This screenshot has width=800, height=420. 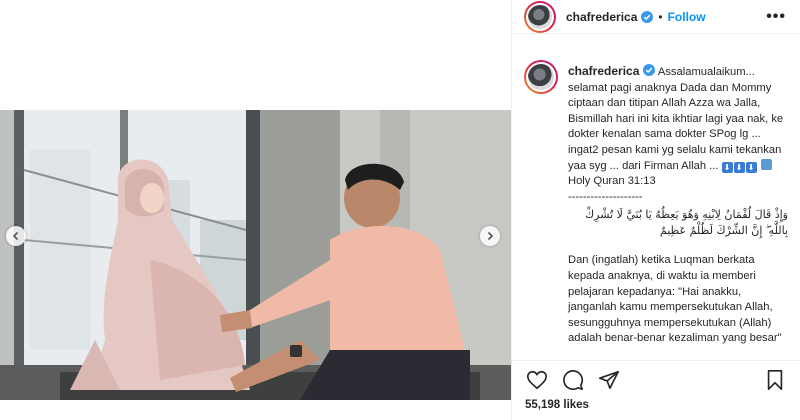 I want to click on action-bar, so click(x=656, y=379).